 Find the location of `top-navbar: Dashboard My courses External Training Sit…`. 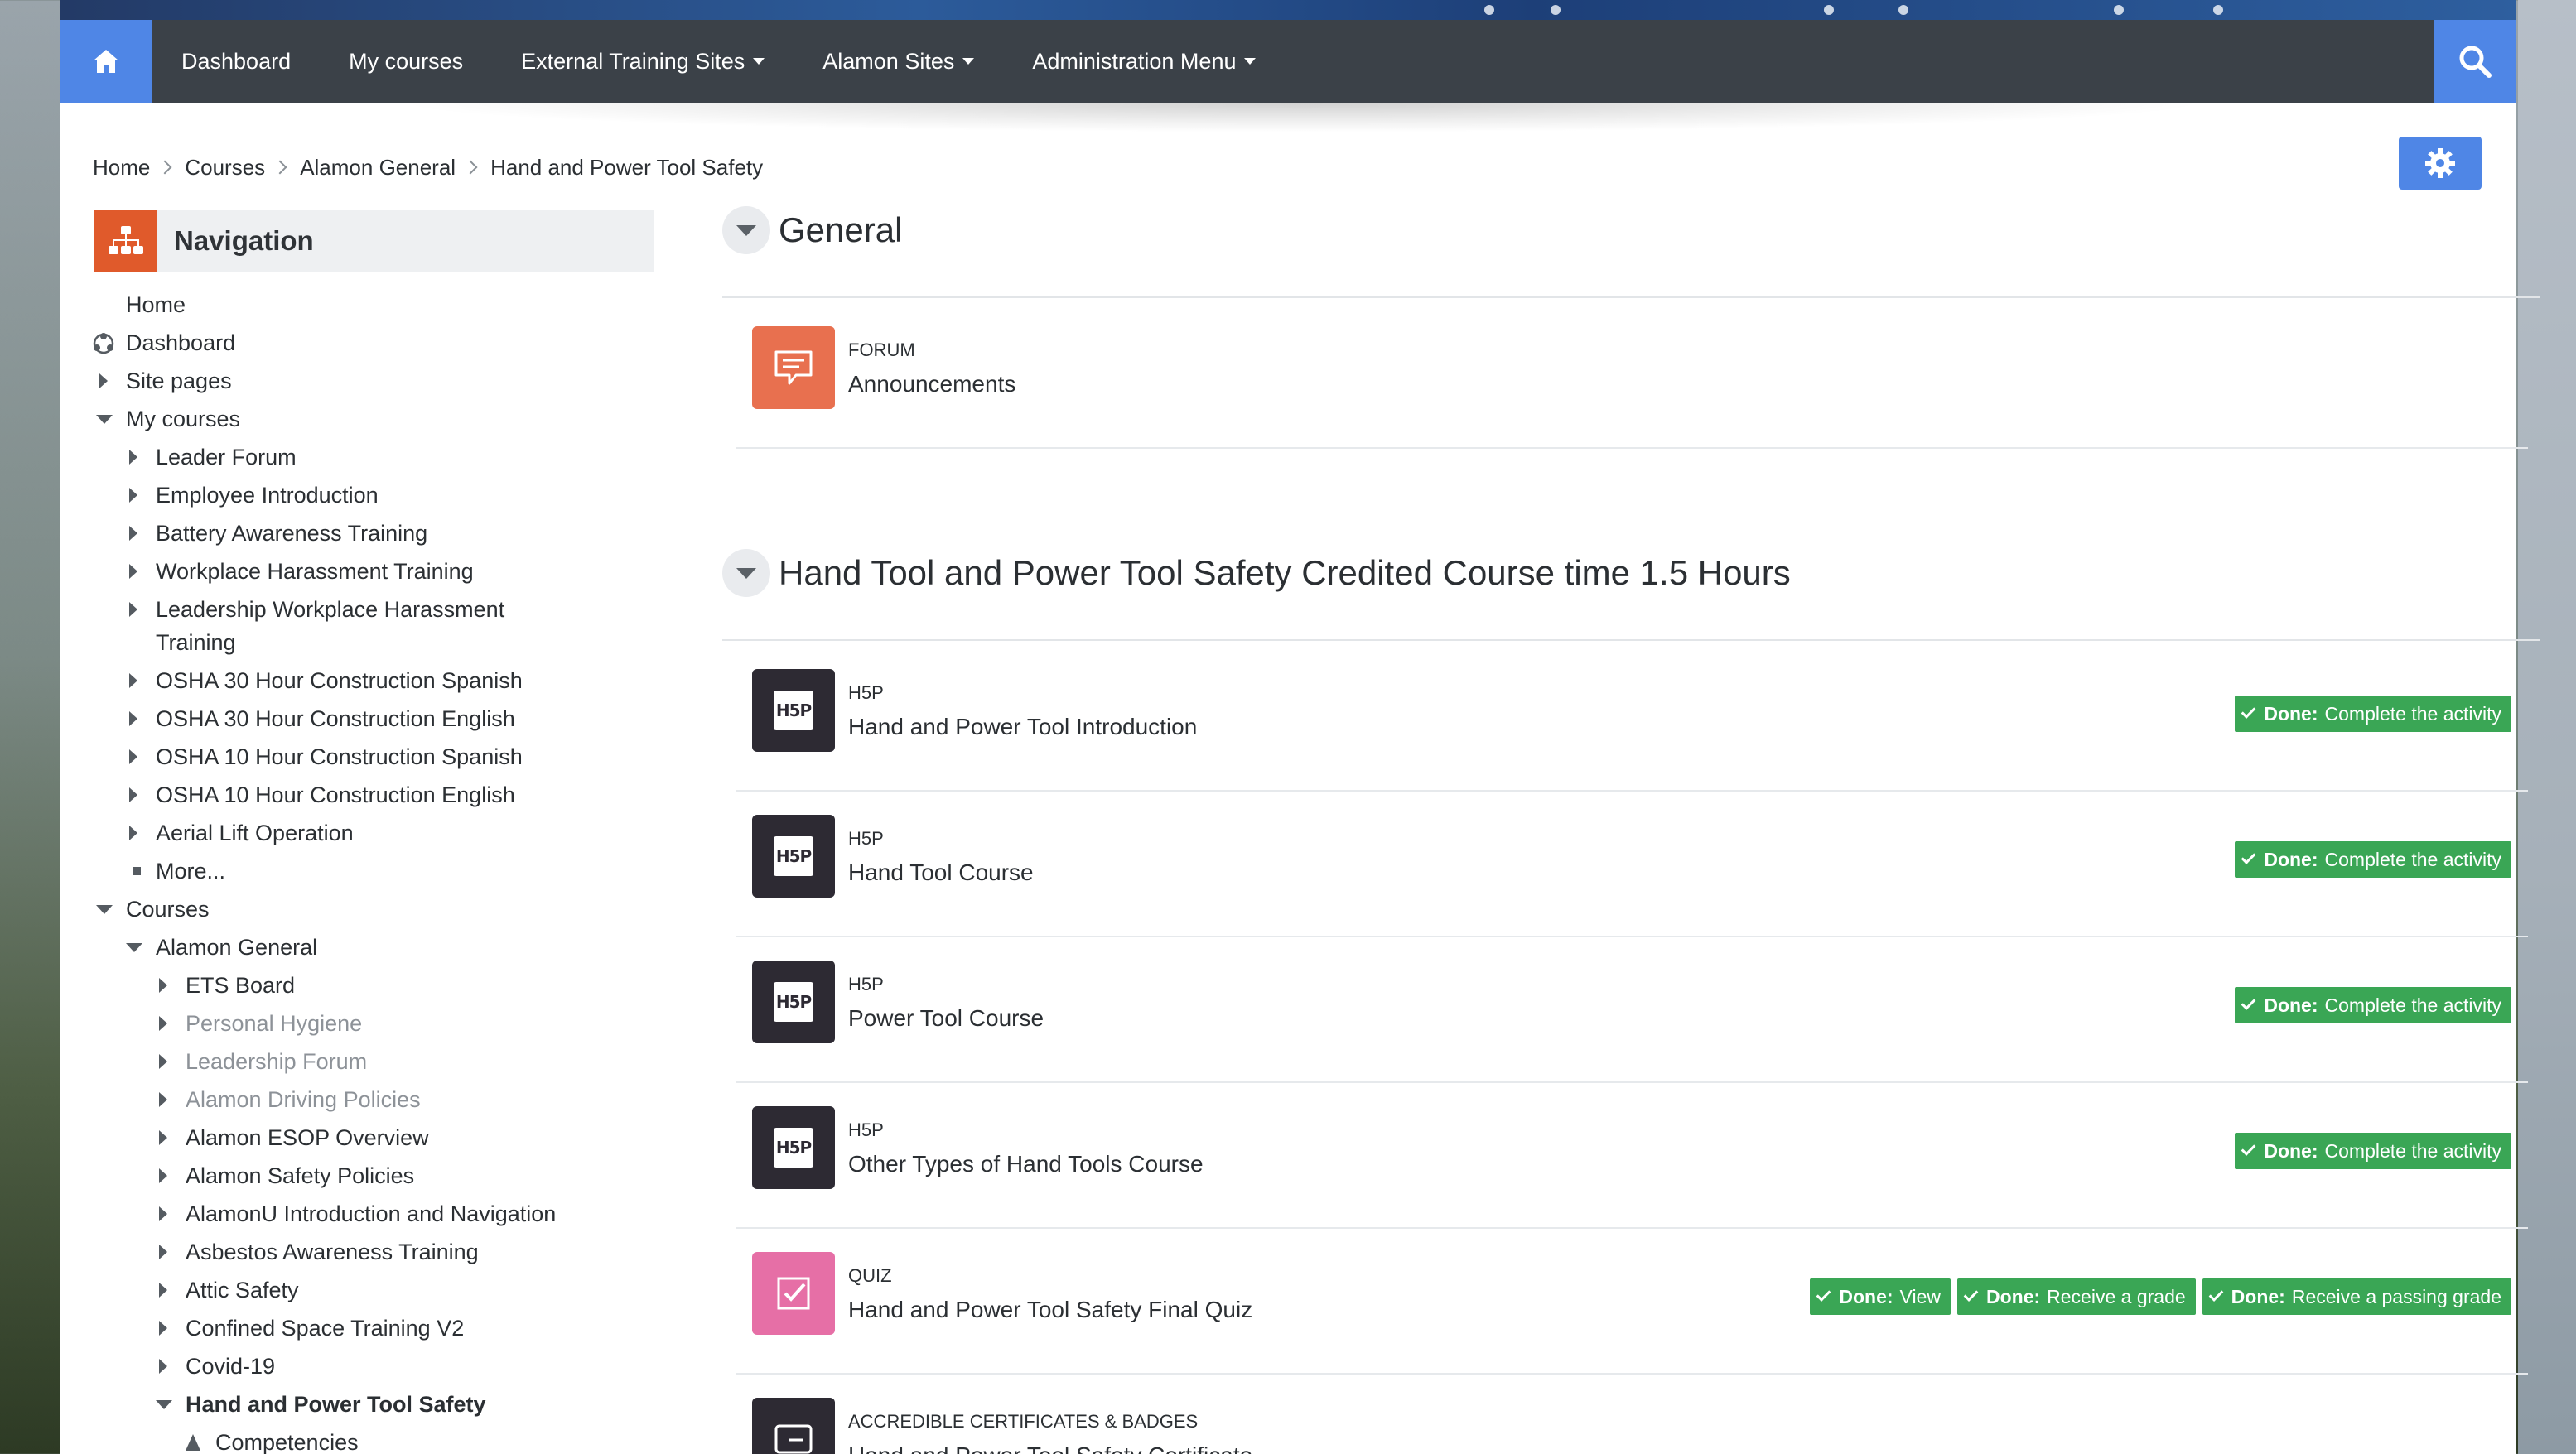

top-navbar: Dashboard My courses External Training Sit… is located at coordinates (1288, 61).